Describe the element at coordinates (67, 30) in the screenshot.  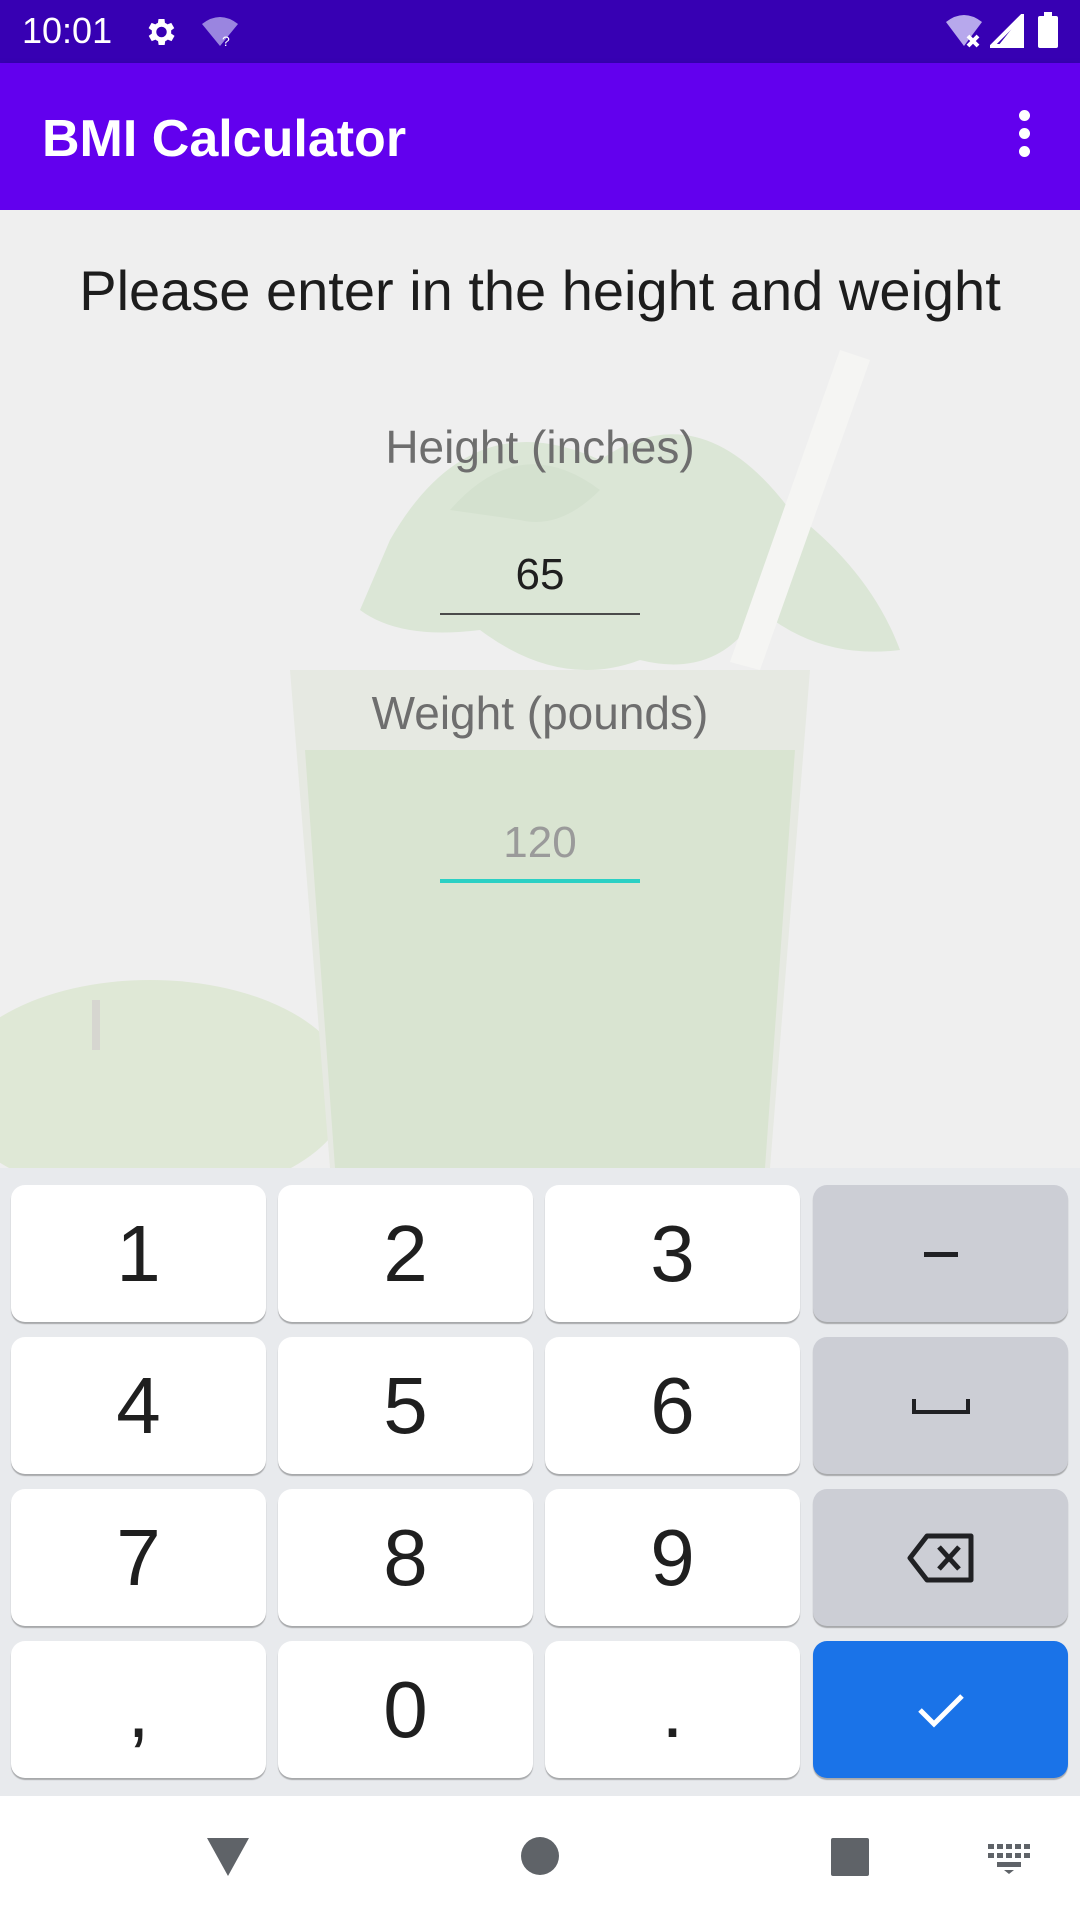
I see `status-time: 10:01` at that location.